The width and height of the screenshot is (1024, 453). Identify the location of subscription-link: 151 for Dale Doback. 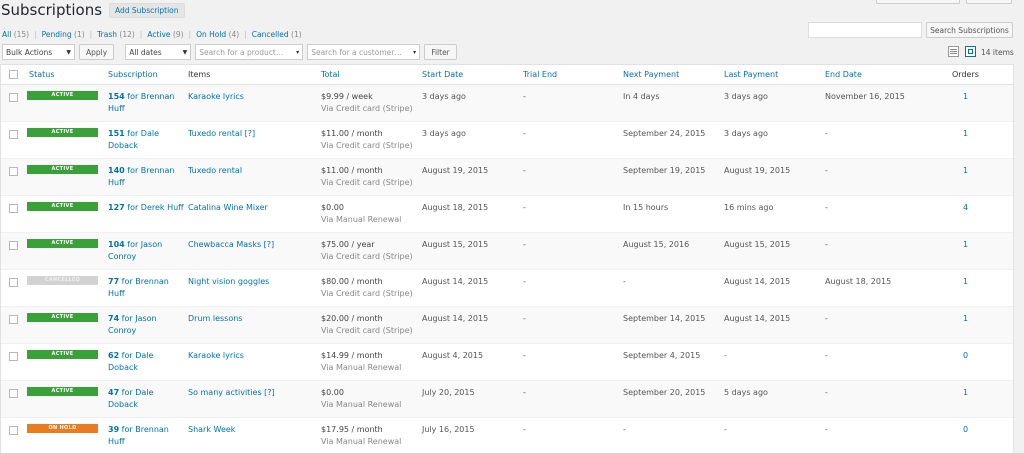
(146, 140).